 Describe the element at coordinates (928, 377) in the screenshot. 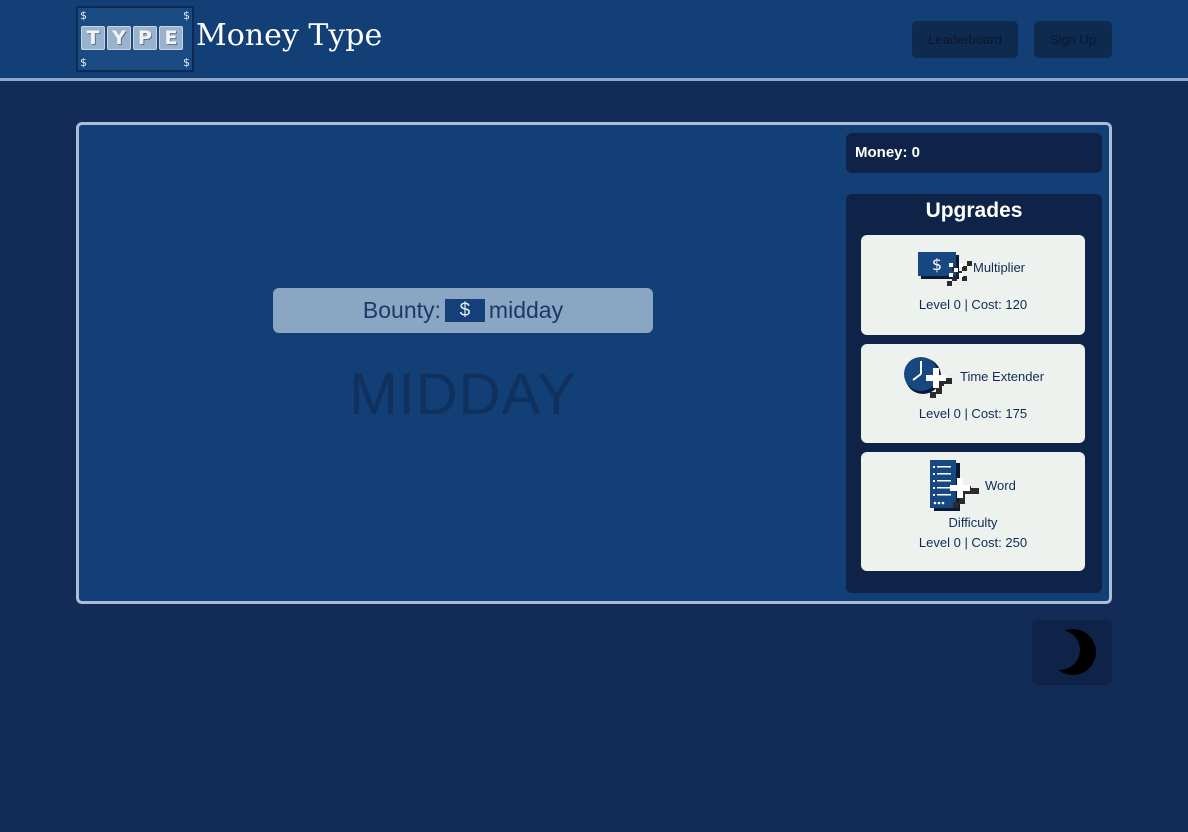

I see `clock-plus-icon` at that location.